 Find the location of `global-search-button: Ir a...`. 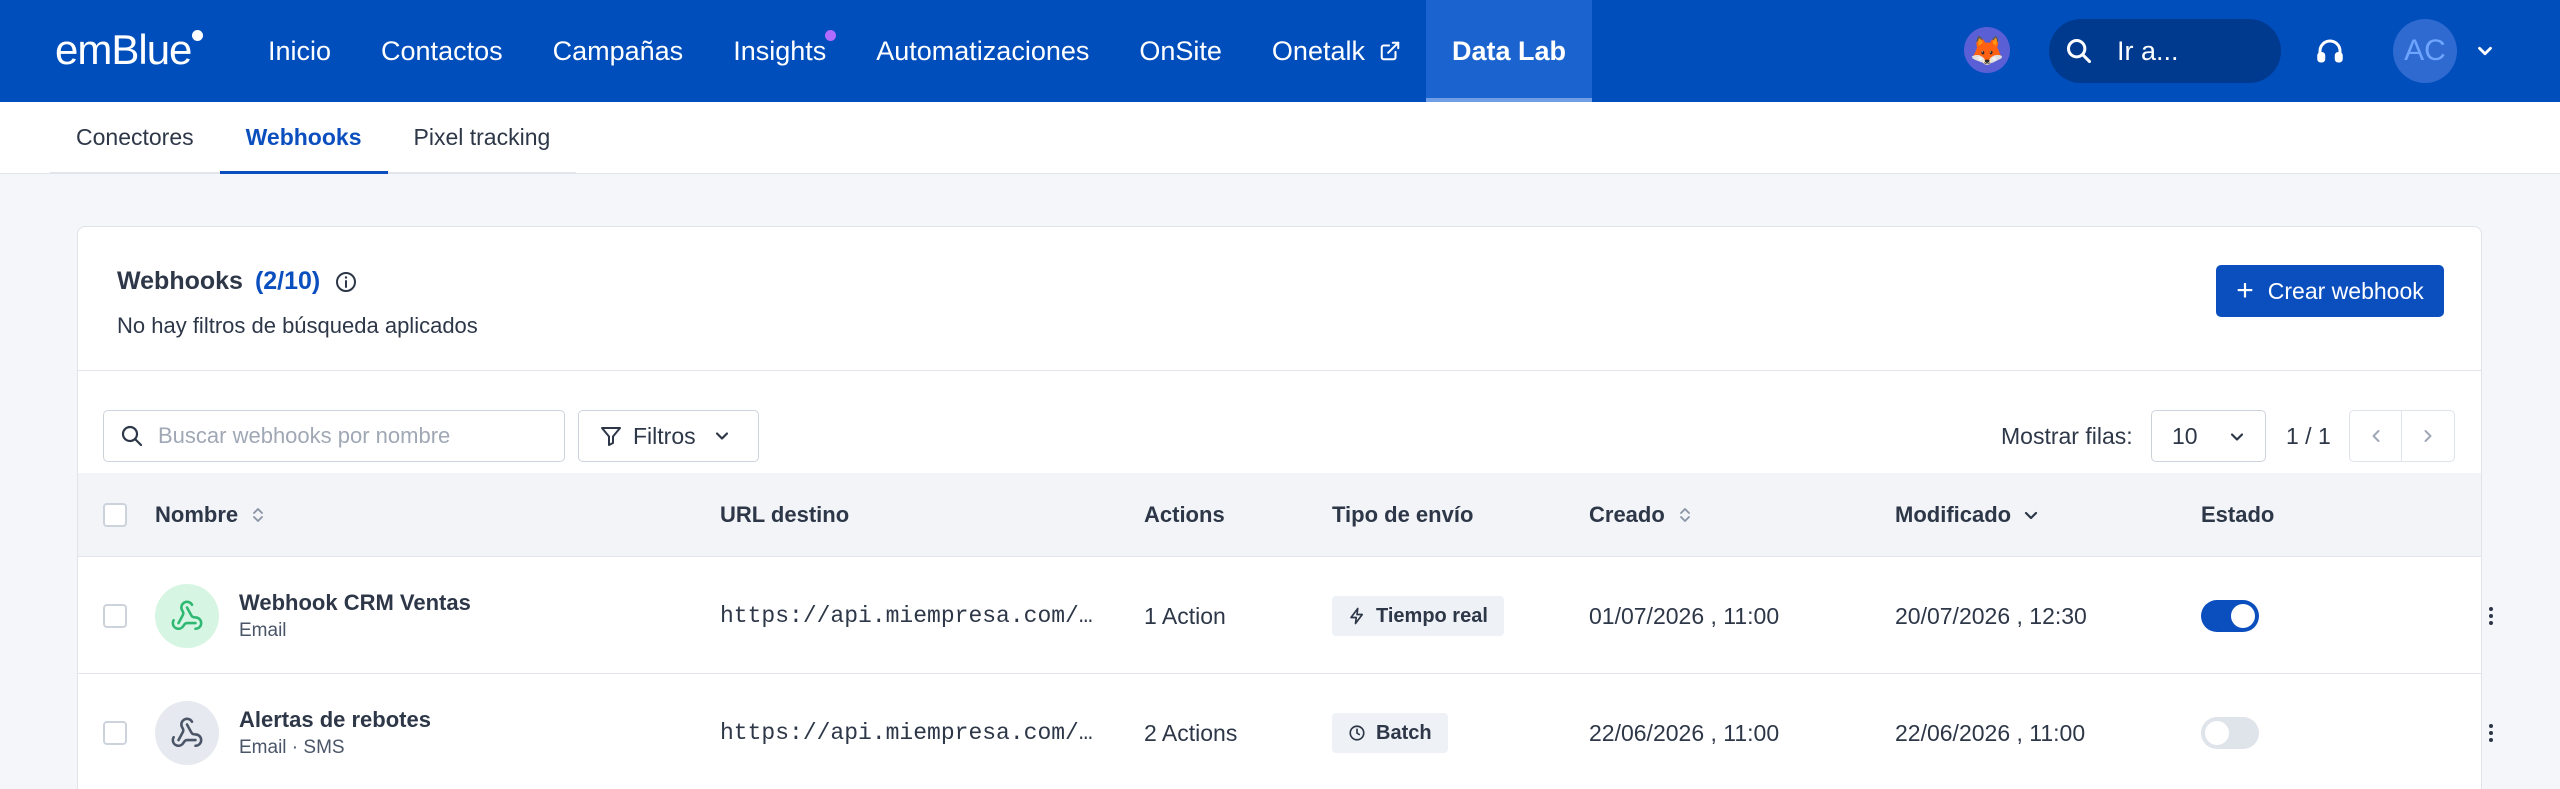

global-search-button: Ir a... is located at coordinates (2165, 51).